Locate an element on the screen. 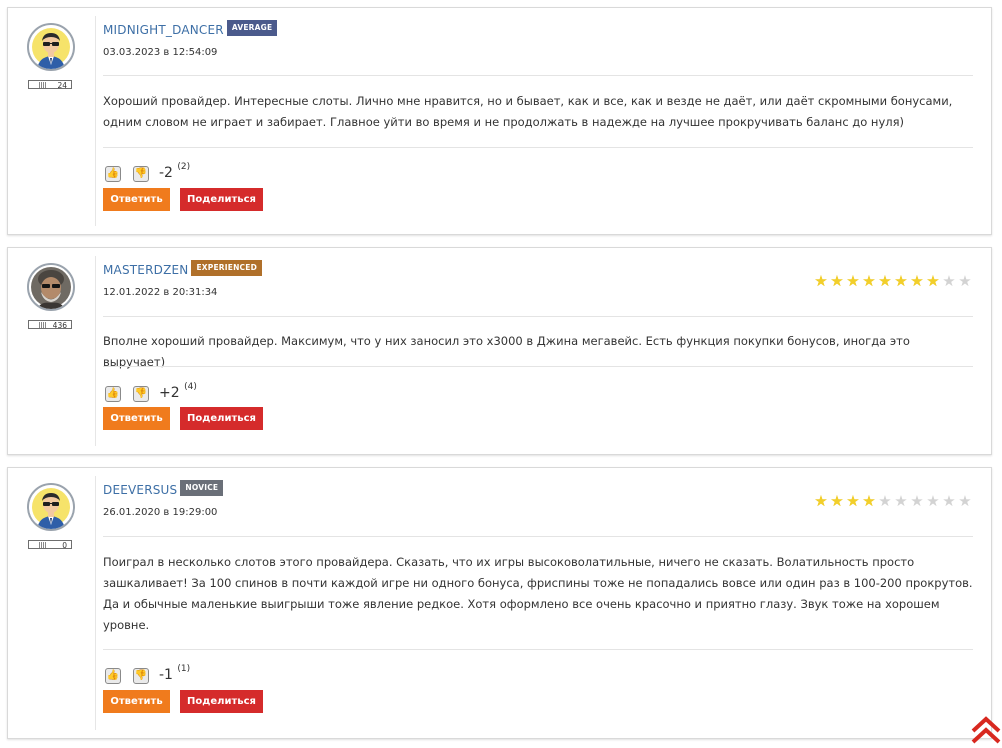 Image resolution: width=1002 pixels, height=748 pixels. comment-date: 12.01.2022 в 20:31:34 is located at coordinates (160, 292).